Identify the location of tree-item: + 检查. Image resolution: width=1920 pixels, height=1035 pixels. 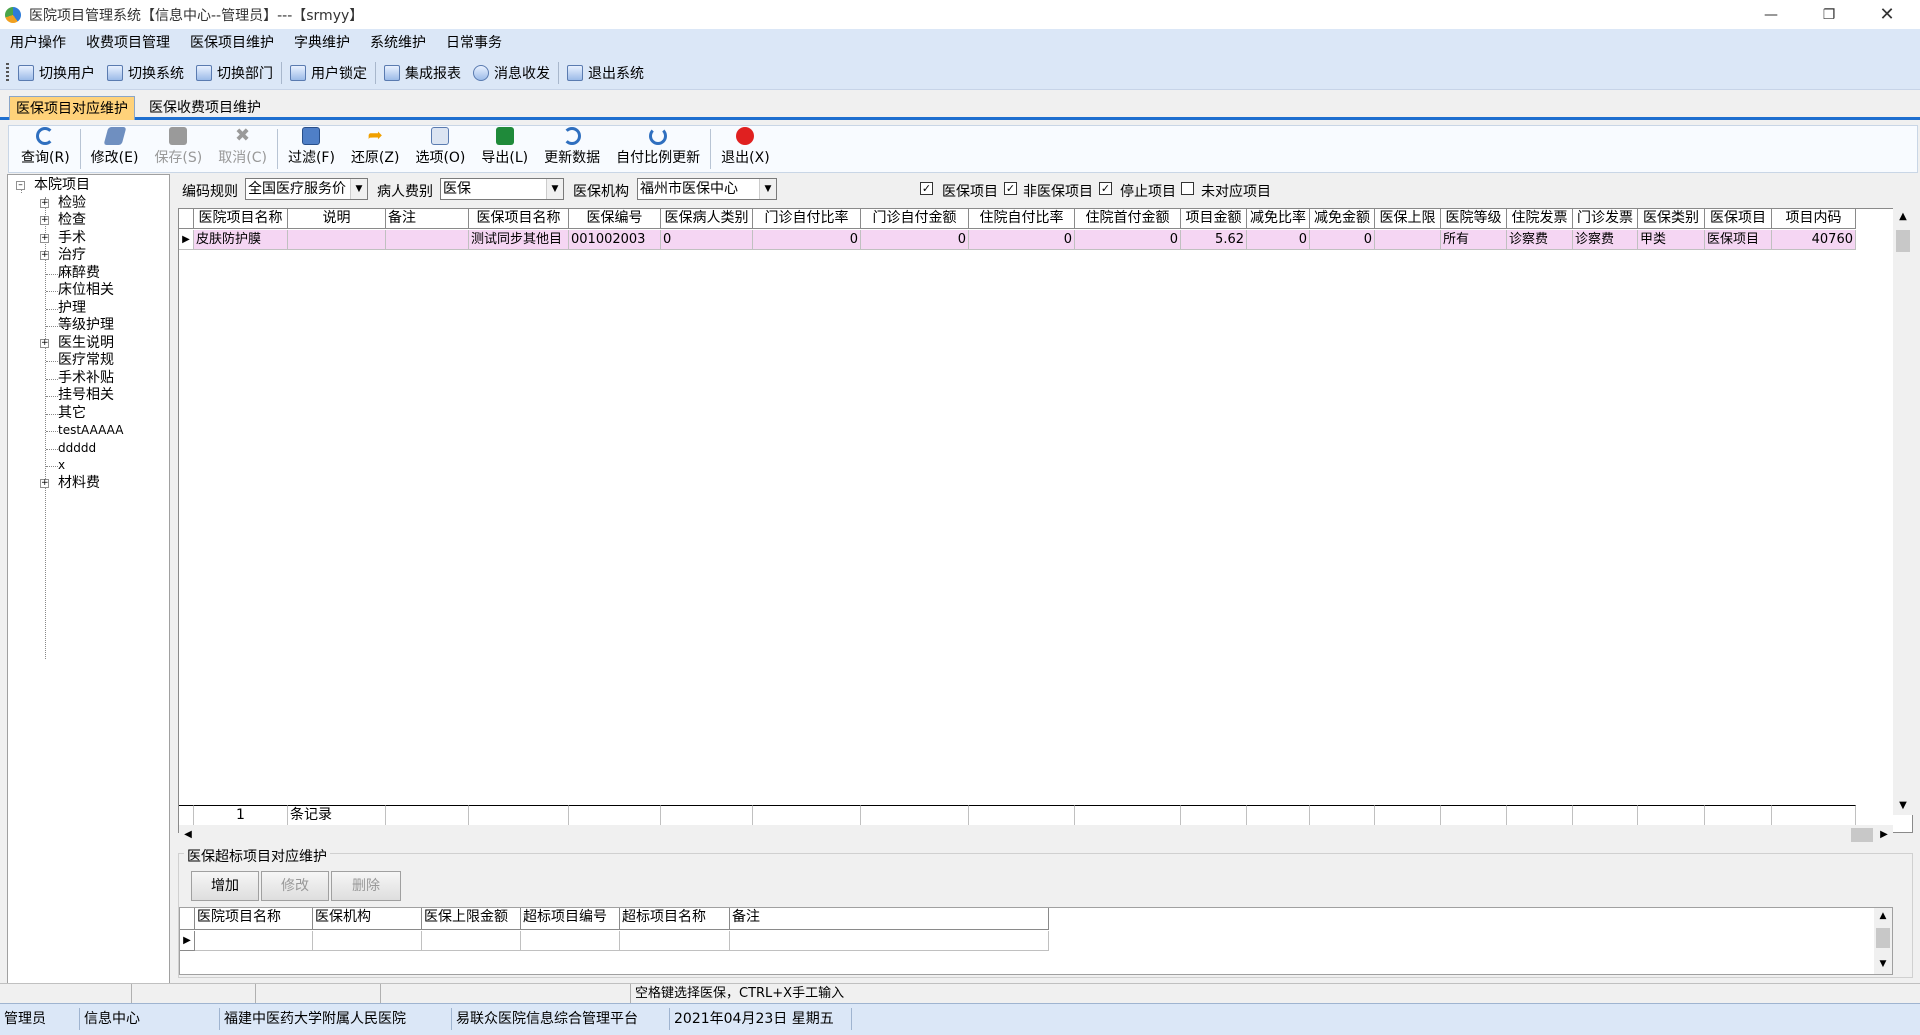
(88, 221).